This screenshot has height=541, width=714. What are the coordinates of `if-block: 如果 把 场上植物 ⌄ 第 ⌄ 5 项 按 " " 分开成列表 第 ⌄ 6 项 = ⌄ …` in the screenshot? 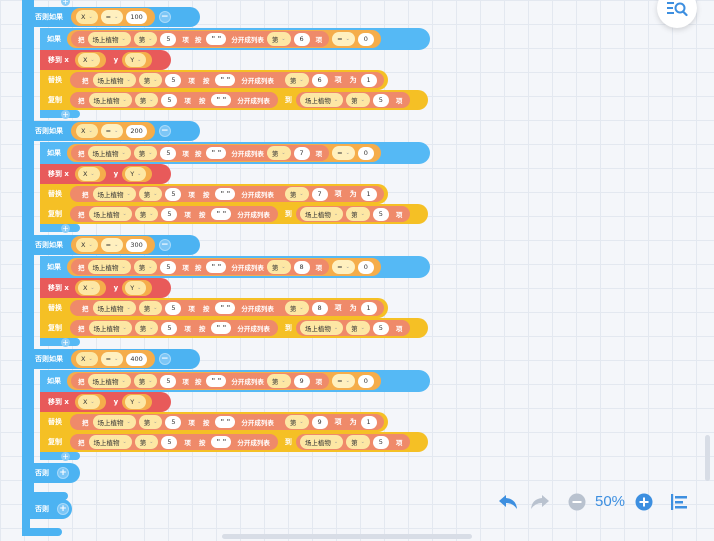 It's located at (235, 39).